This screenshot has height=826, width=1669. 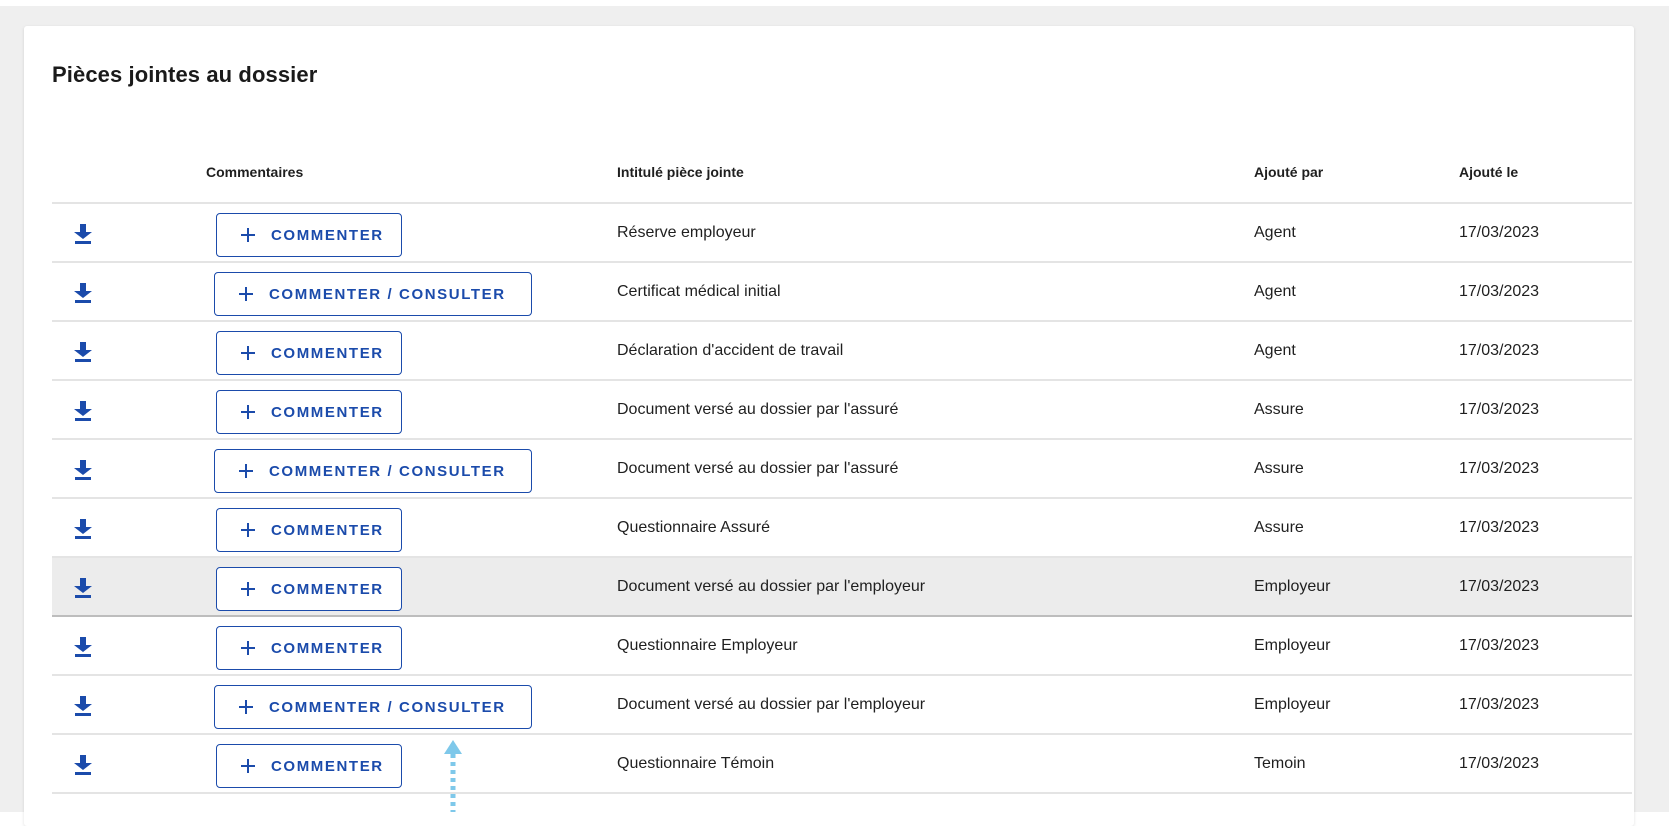 I want to click on header-comments: Commentaires, so click(x=255, y=172).